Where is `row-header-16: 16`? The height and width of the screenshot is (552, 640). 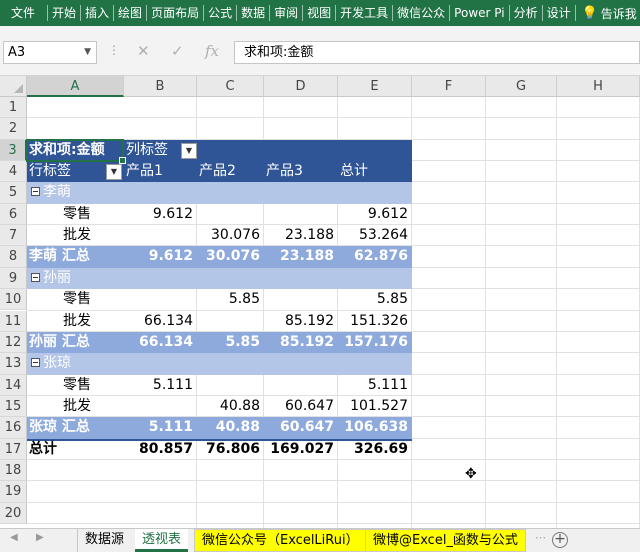
row-header-16: 16 is located at coordinates (13, 428).